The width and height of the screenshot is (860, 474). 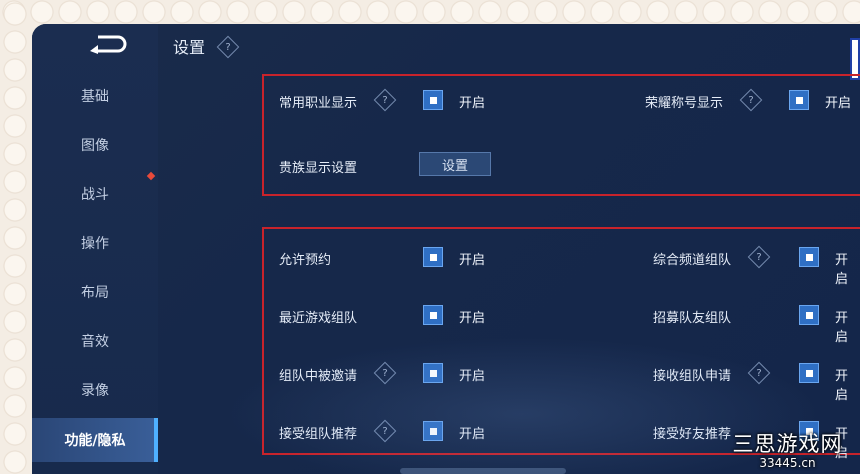 What do you see at coordinates (684, 103) in the screenshot?
I see `honor-title-label: 荣耀称号显示` at bounding box center [684, 103].